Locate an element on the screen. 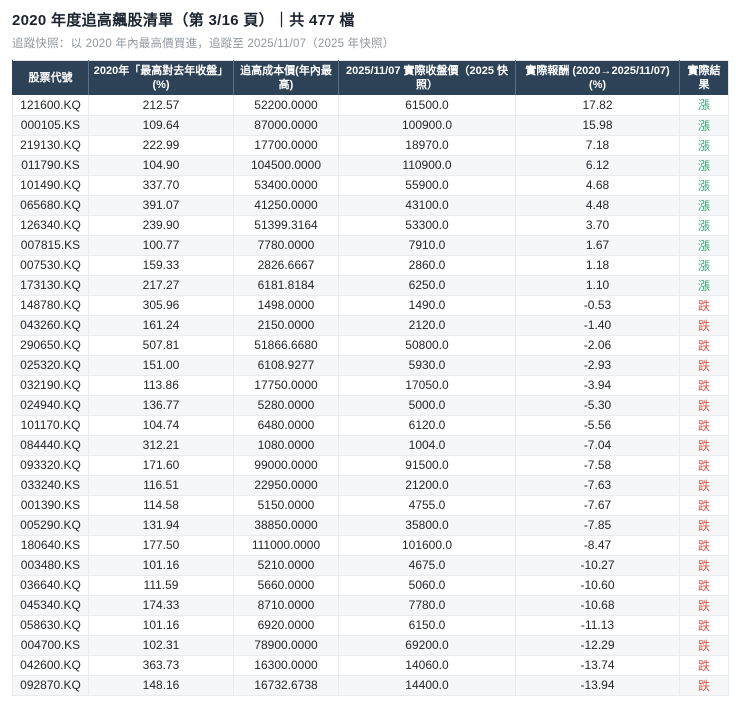 This screenshot has width=740, height=706. table-row: 032190.KQ 113.86 17750.0000 17050.0 -3.94 跌 is located at coordinates (370, 385).